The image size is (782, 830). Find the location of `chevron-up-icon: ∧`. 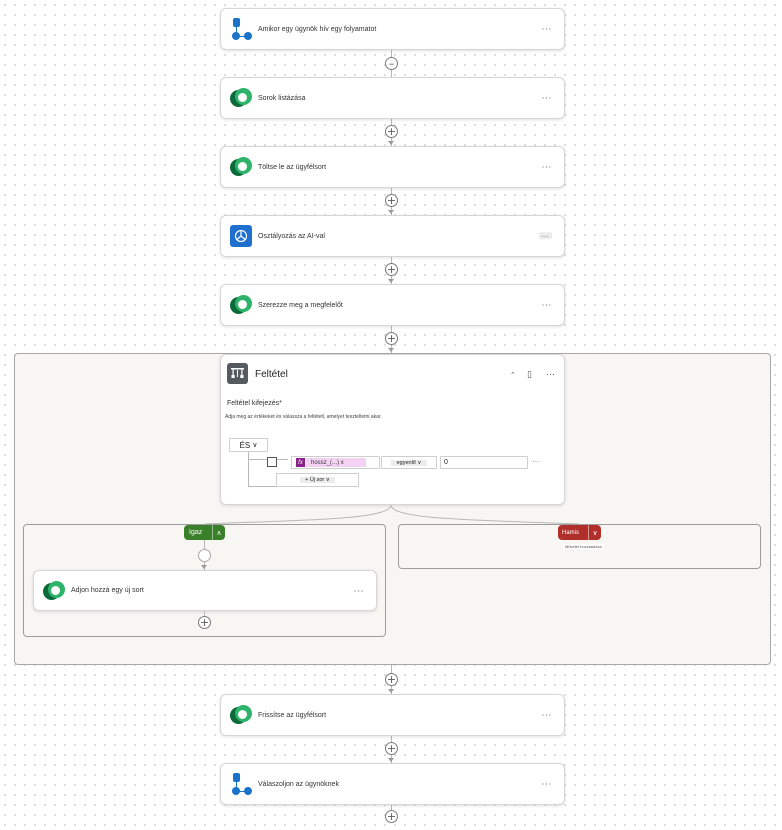

chevron-up-icon: ∧ is located at coordinates (218, 532).